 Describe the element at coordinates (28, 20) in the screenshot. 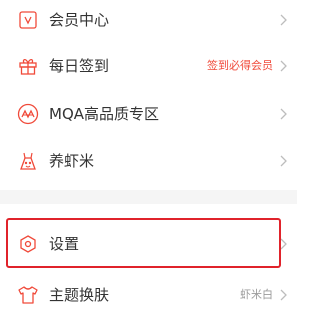

I see `vip-icon` at that location.